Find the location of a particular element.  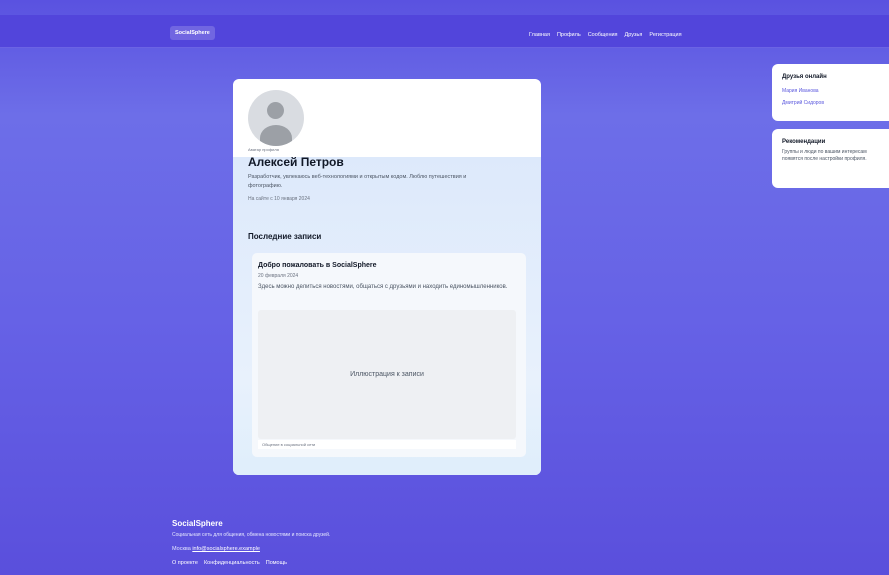

profile-joined-date: На сайте с 10 января 2024 is located at coordinates (279, 199).